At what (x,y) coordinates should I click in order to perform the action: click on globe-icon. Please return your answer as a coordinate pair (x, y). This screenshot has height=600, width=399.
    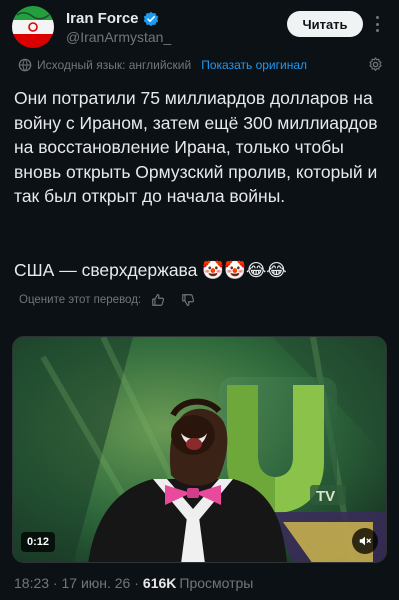
    Looking at the image, I should click on (25, 65).